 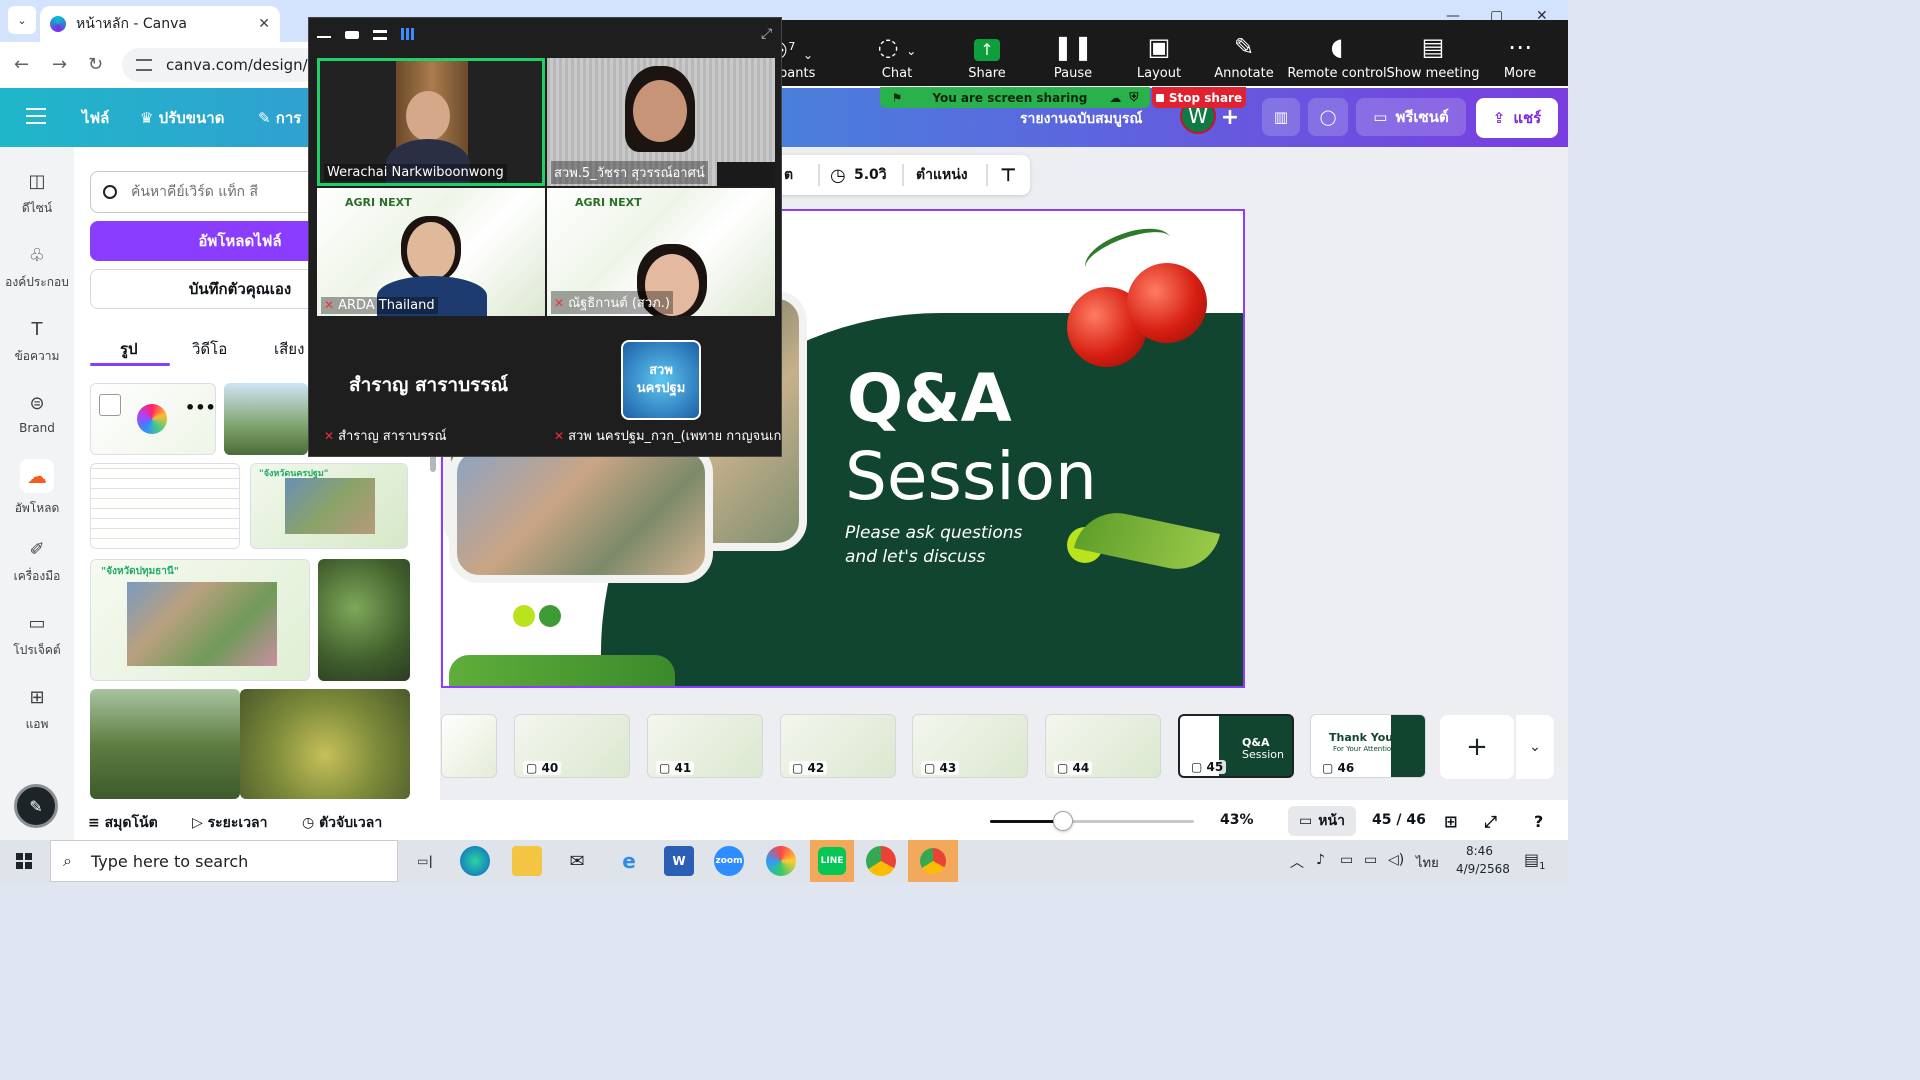 What do you see at coordinates (37, 194) in the screenshot?
I see `nav-design: ◫ ดีไซน์` at bounding box center [37, 194].